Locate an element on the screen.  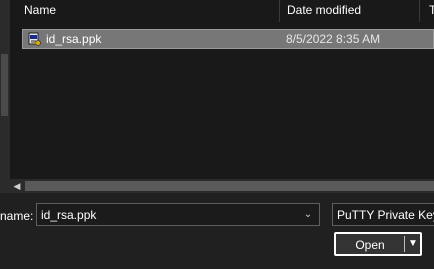
horizontal-scrollbar-thumb is located at coordinates (229, 186).